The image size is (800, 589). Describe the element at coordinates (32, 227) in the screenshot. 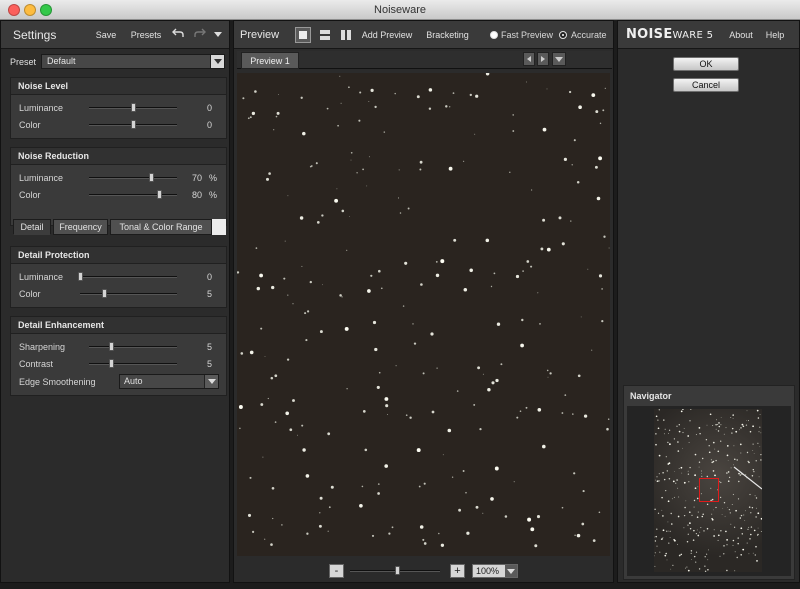

I see `tab-detail: Detail` at that location.